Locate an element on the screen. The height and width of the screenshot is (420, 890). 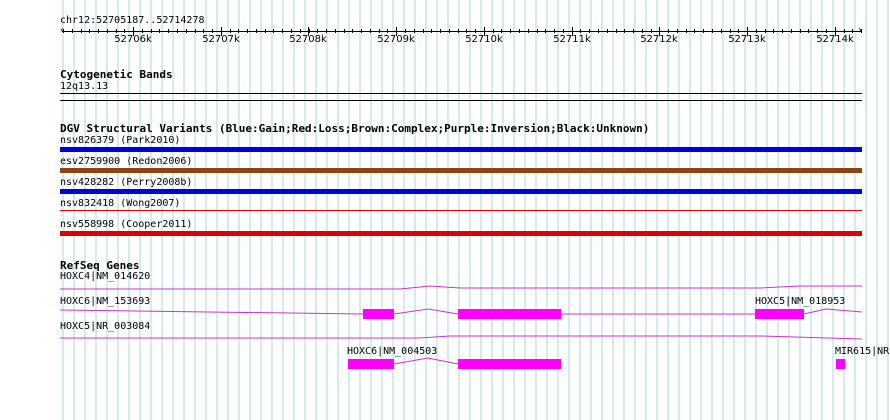
gene-exon-mir615 is located at coordinates (840, 364).